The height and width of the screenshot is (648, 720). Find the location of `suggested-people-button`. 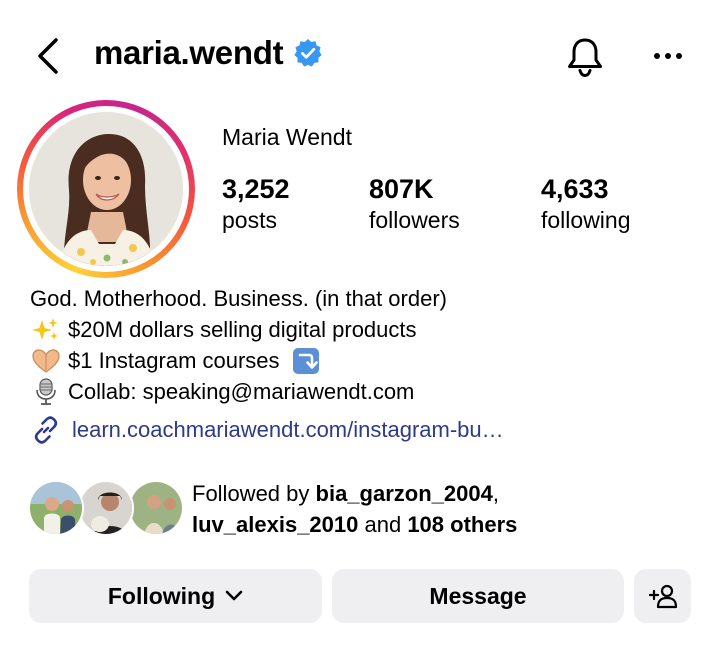

suggested-people-button is located at coordinates (662, 596).